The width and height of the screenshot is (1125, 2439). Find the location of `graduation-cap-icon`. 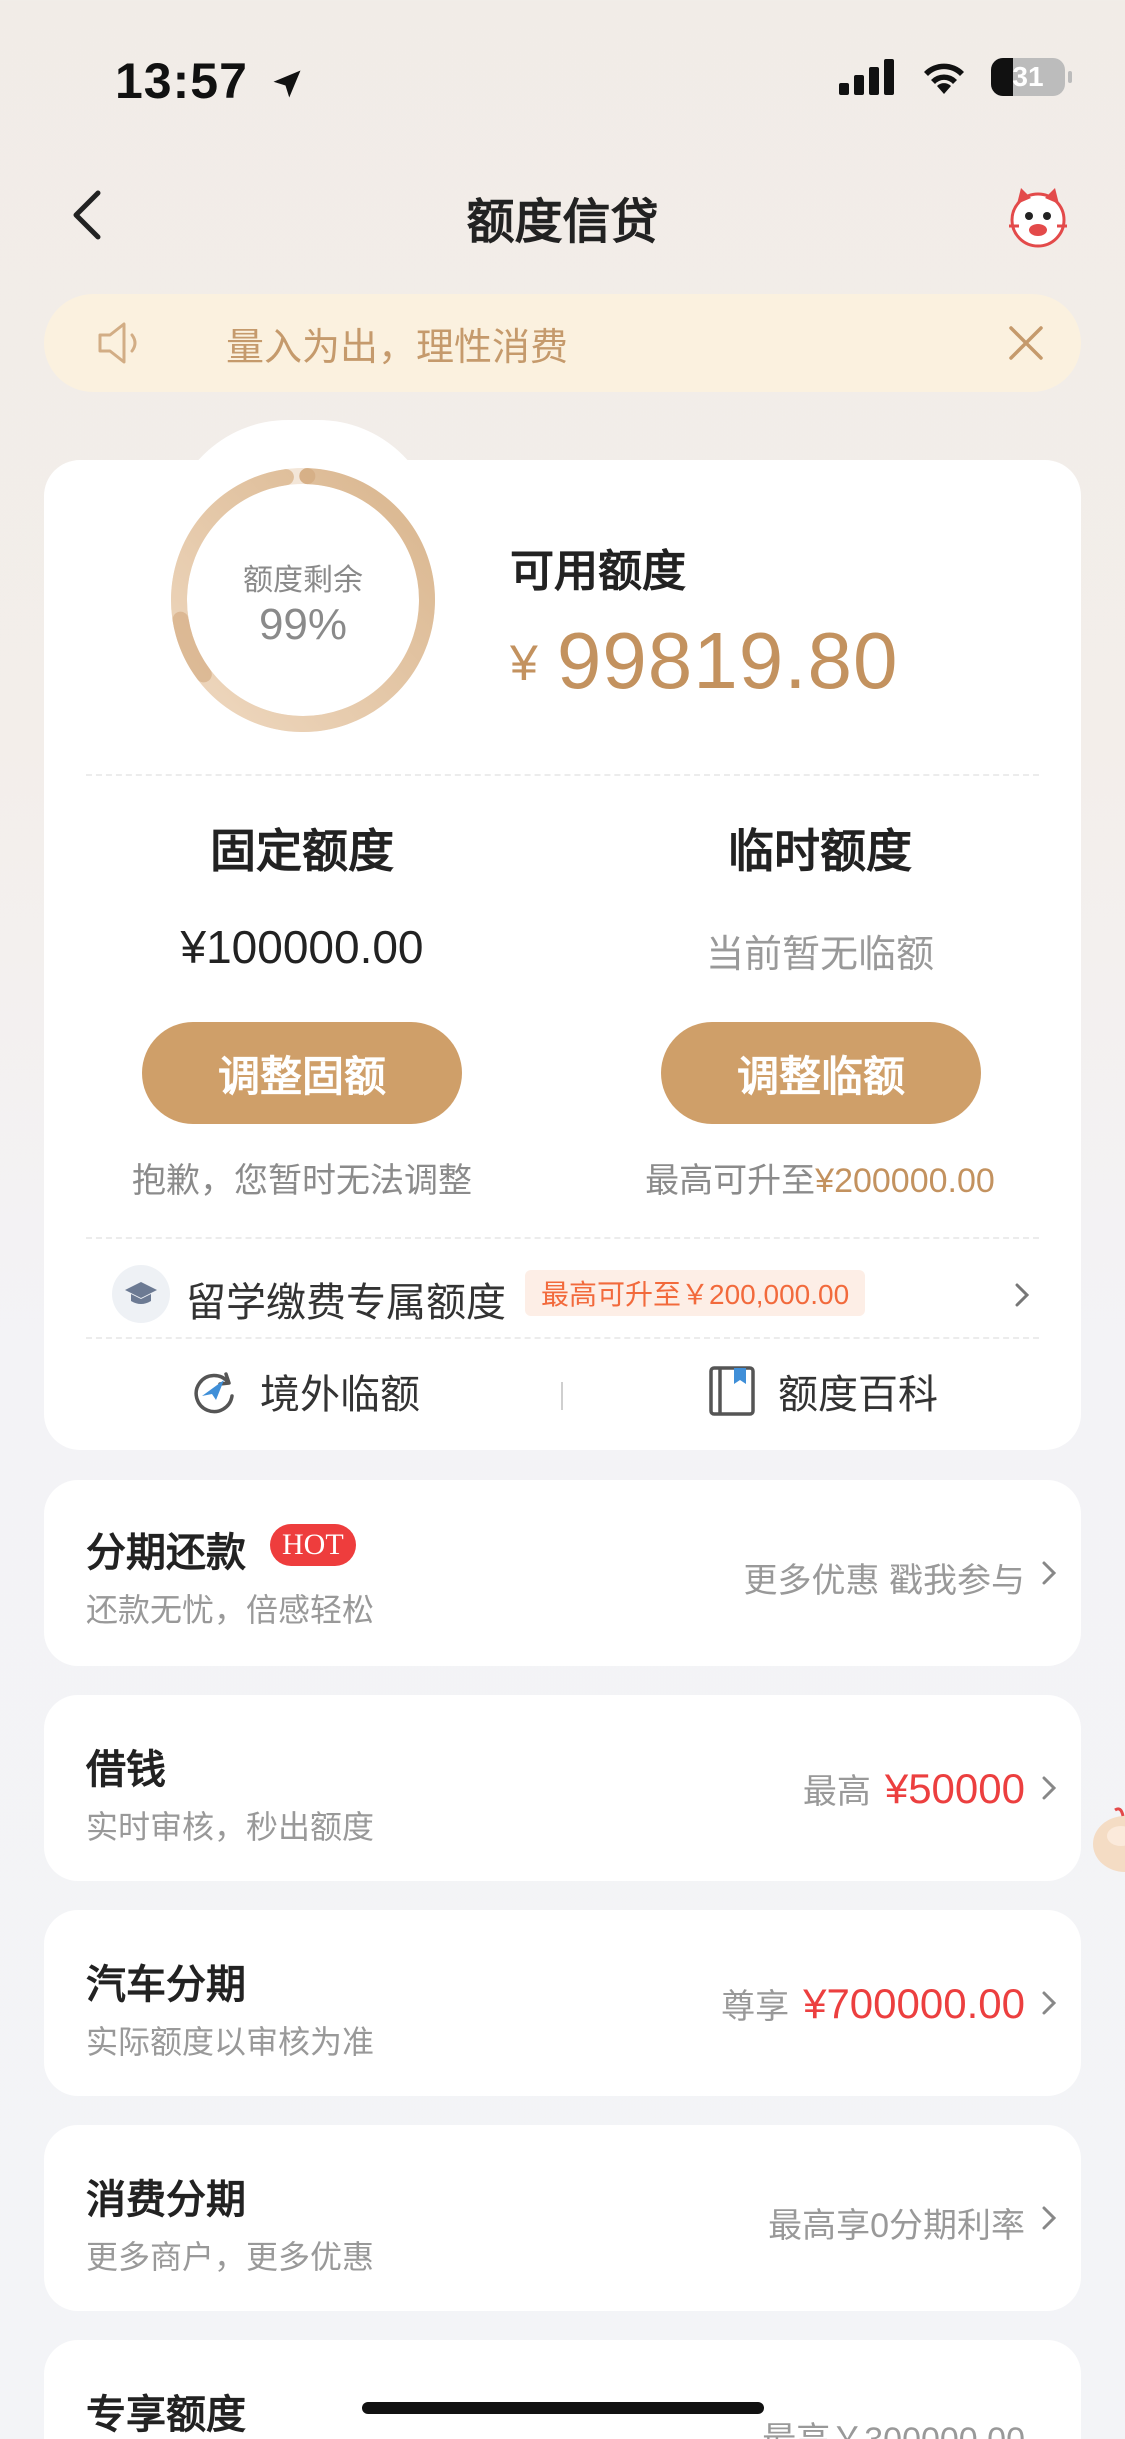

graduation-cap-icon is located at coordinates (141, 1294).